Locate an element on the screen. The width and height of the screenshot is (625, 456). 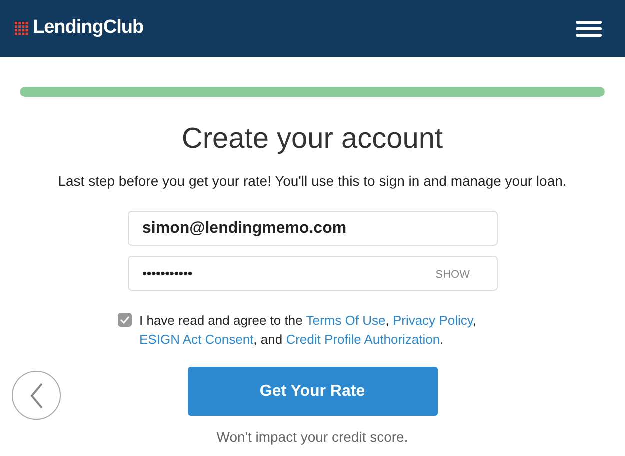
back-button is located at coordinates (36, 395).